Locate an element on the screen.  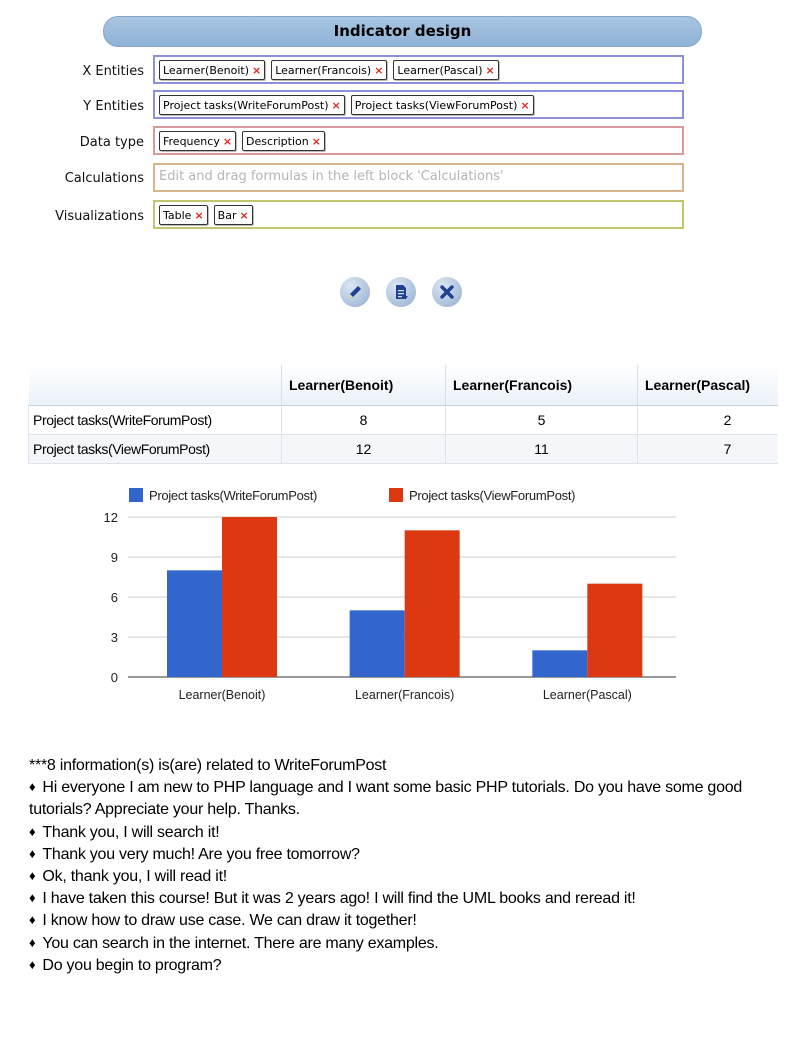
table-cell: 5 is located at coordinates (541, 419).